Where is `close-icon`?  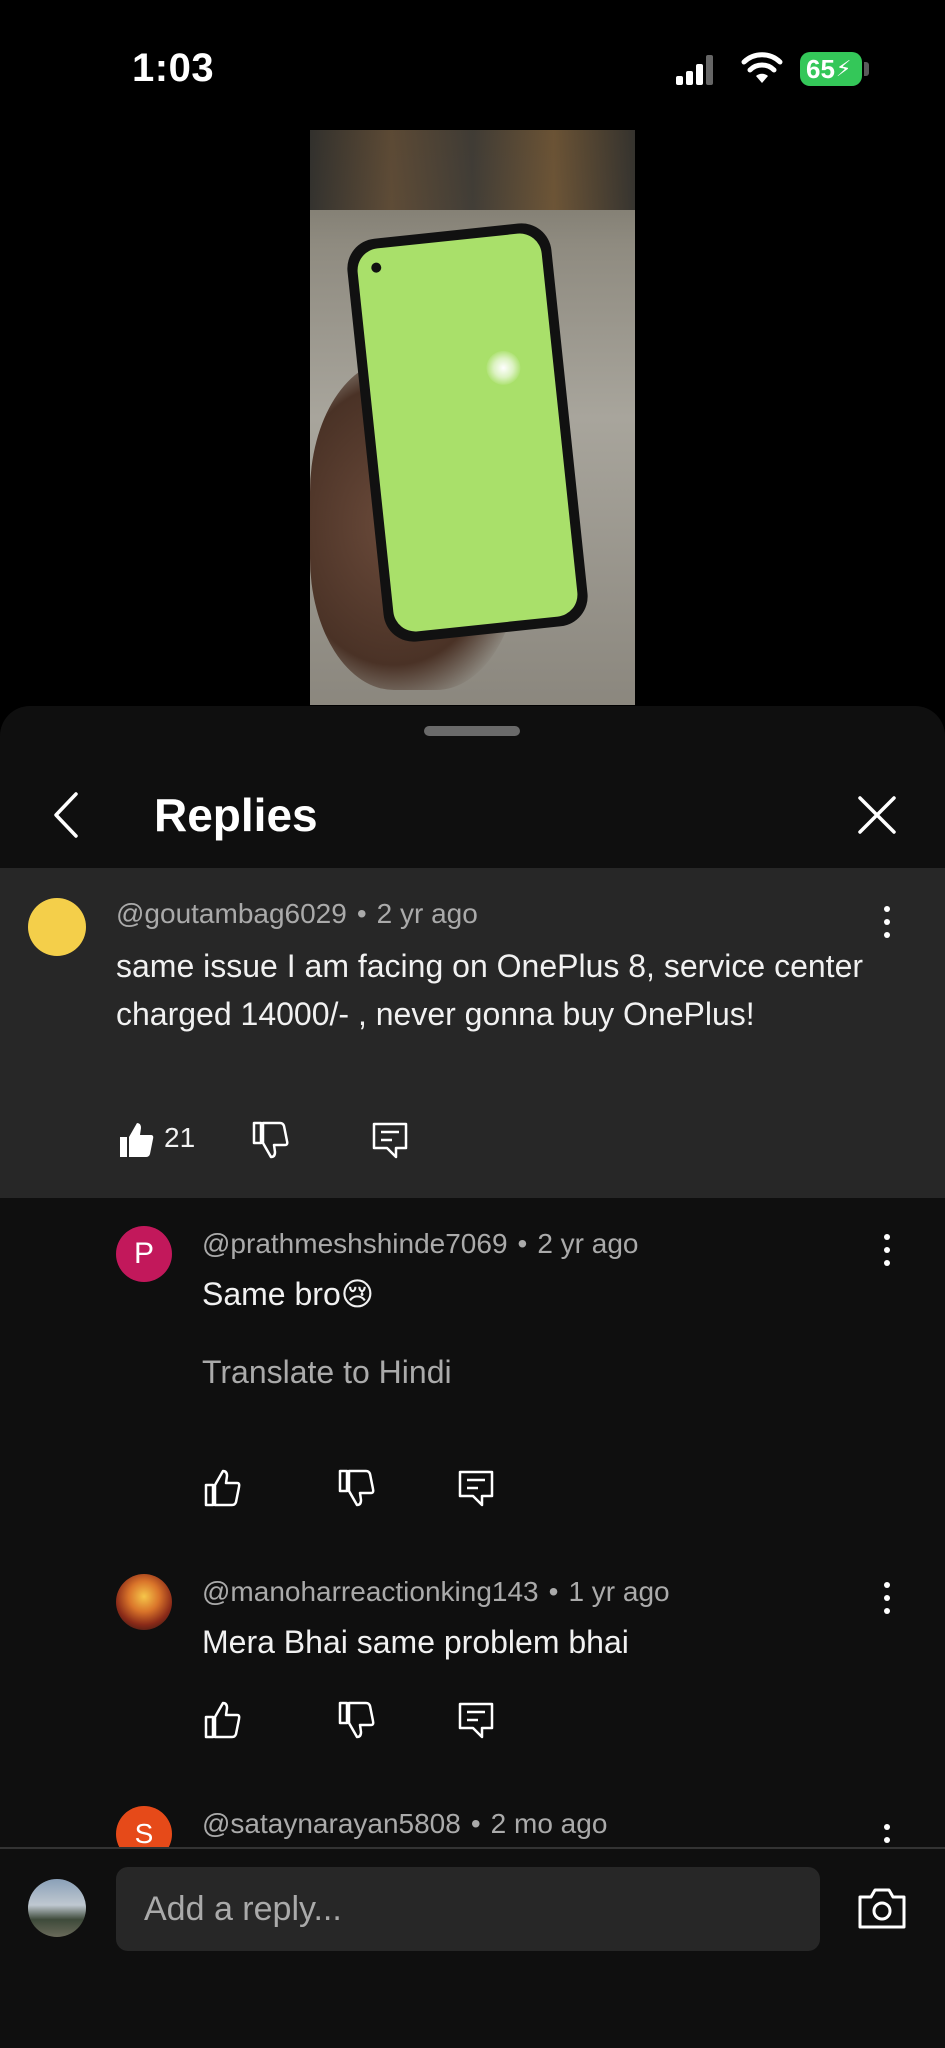 close-icon is located at coordinates (877, 815).